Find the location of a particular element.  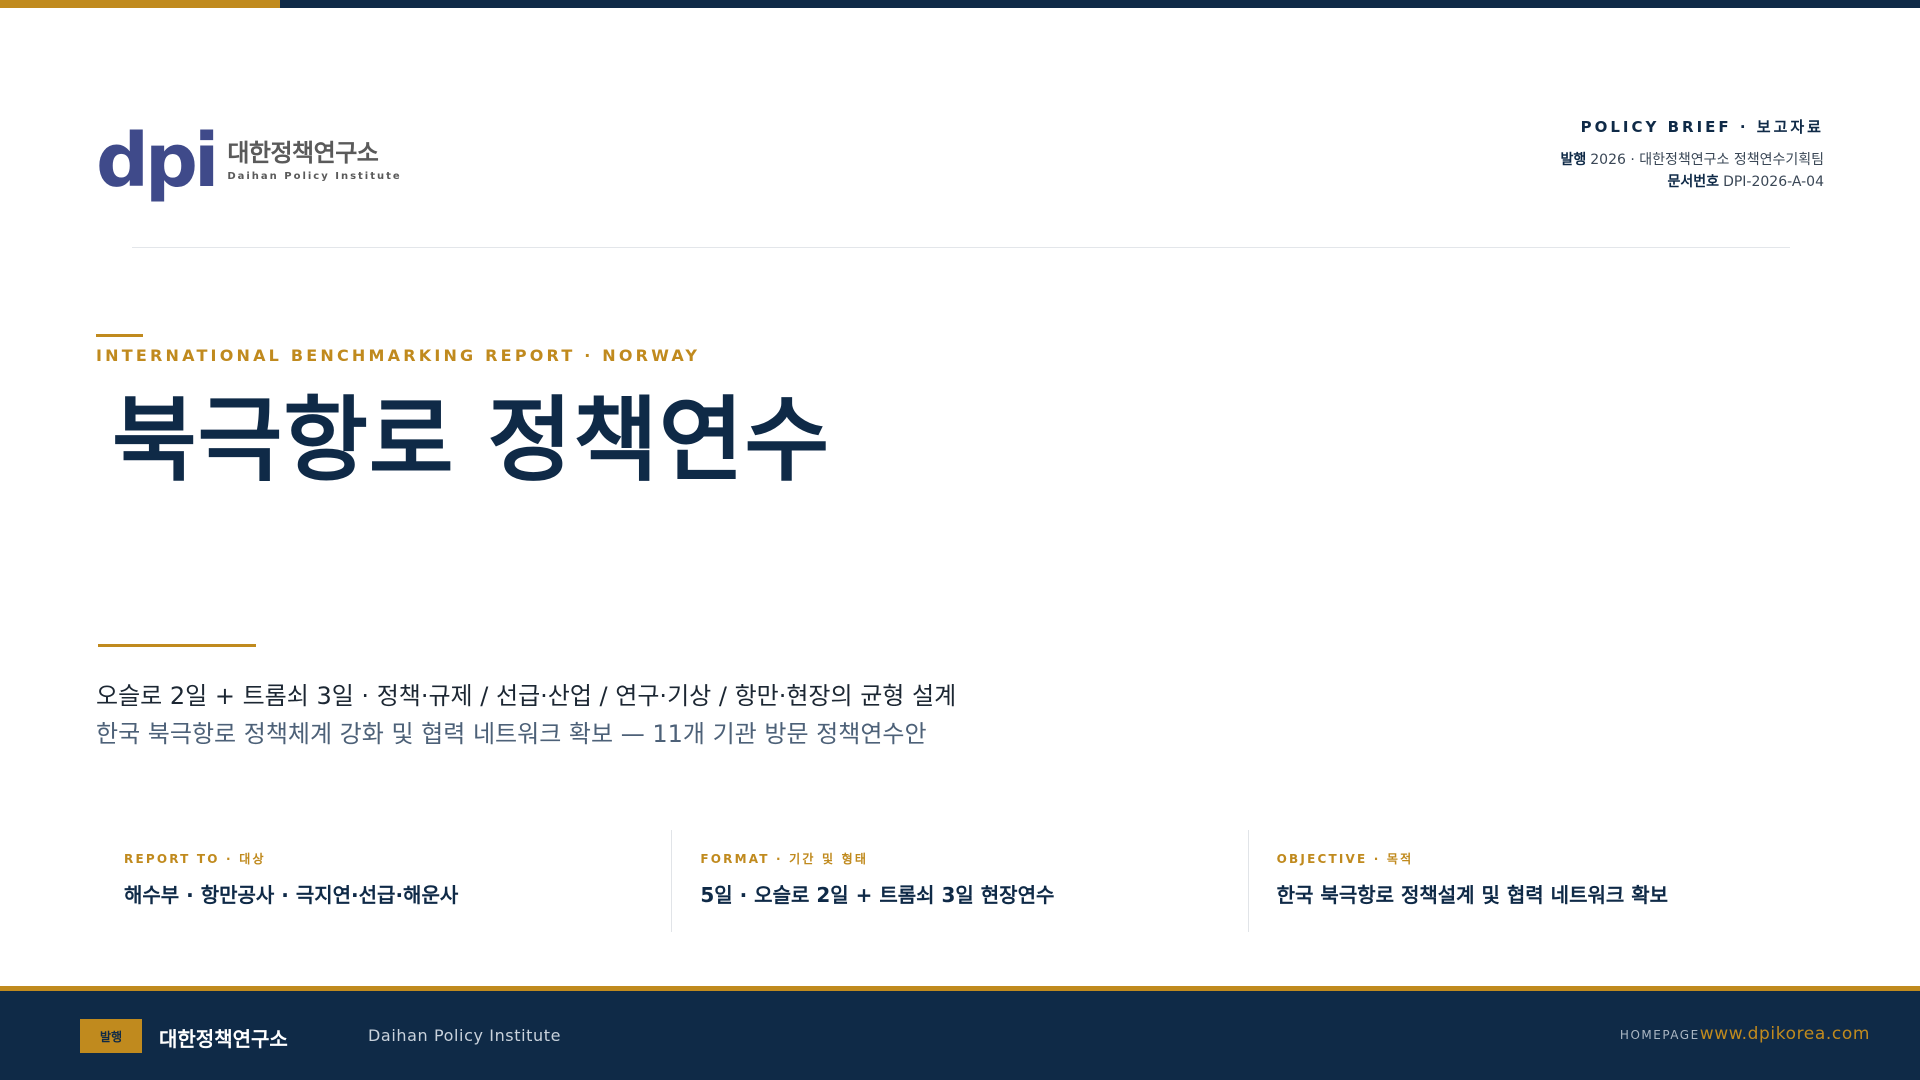

footer-homepage: HOMEPAGE www.dpikorea.com is located at coordinates (1745, 1034).